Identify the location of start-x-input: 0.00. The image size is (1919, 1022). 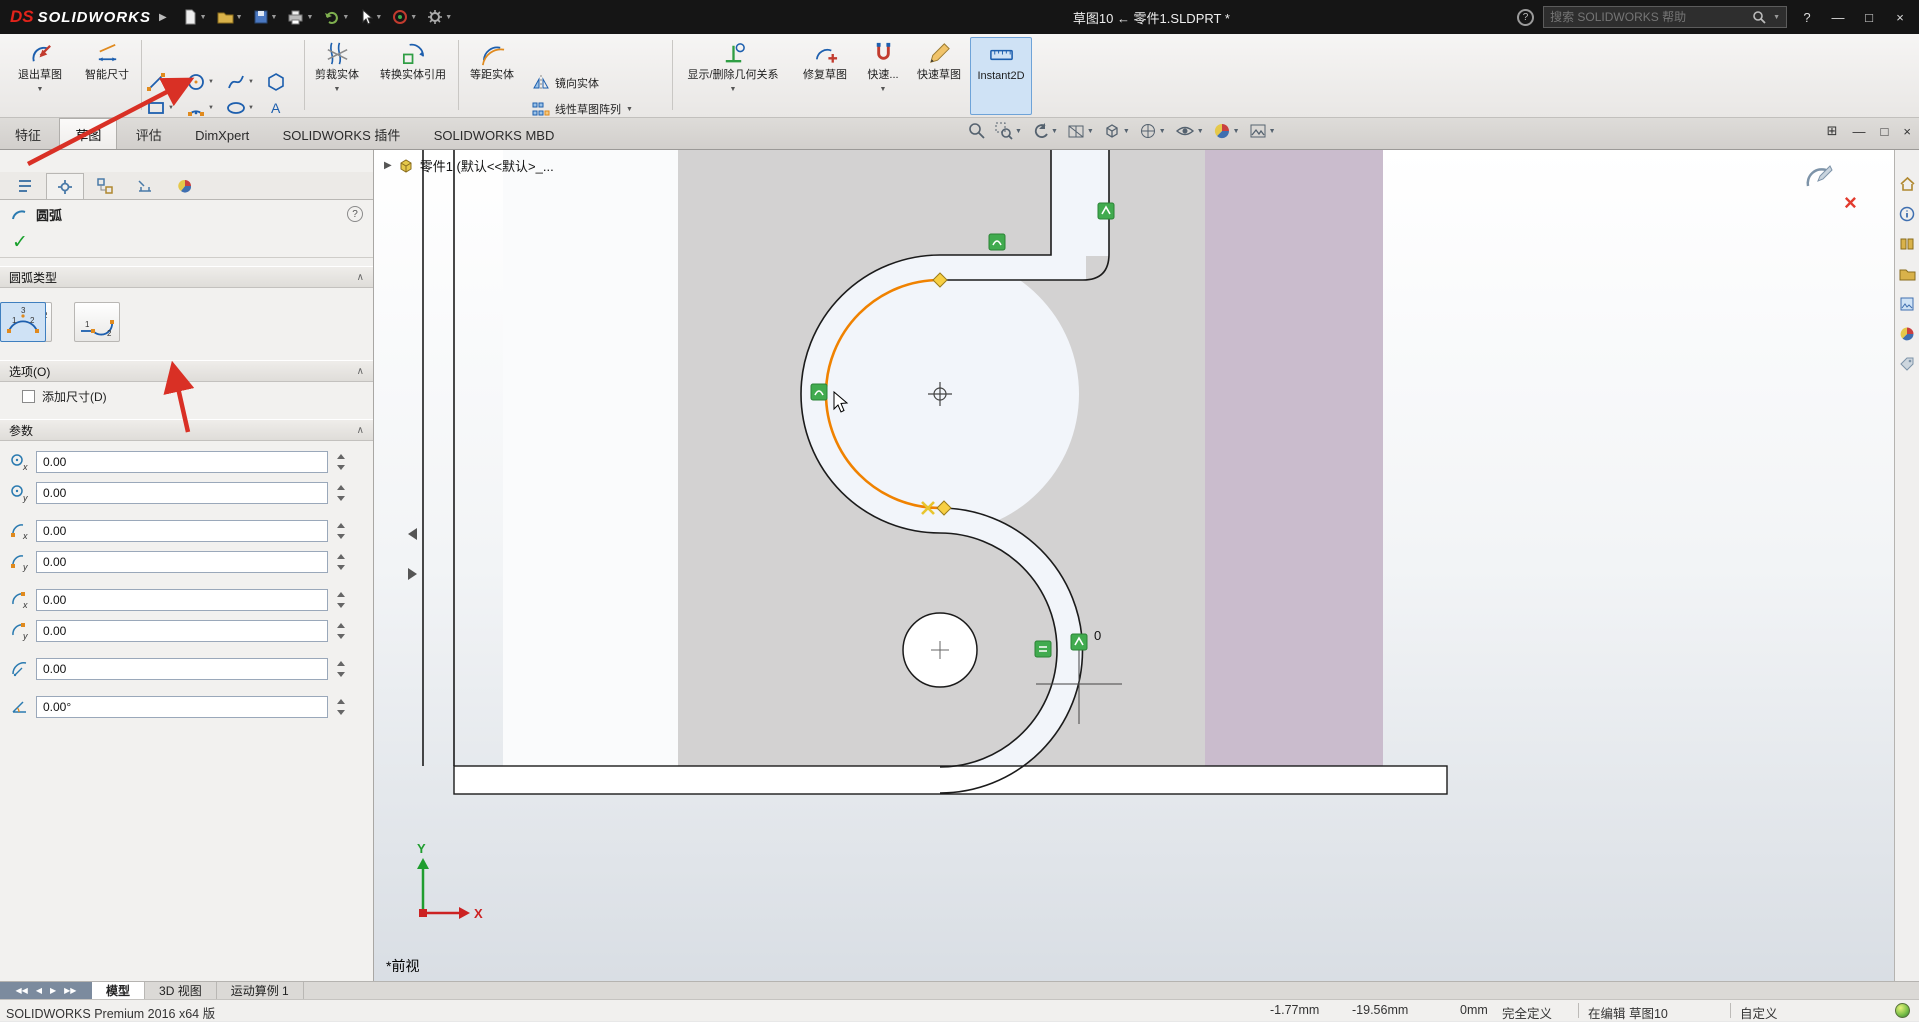
(182, 531).